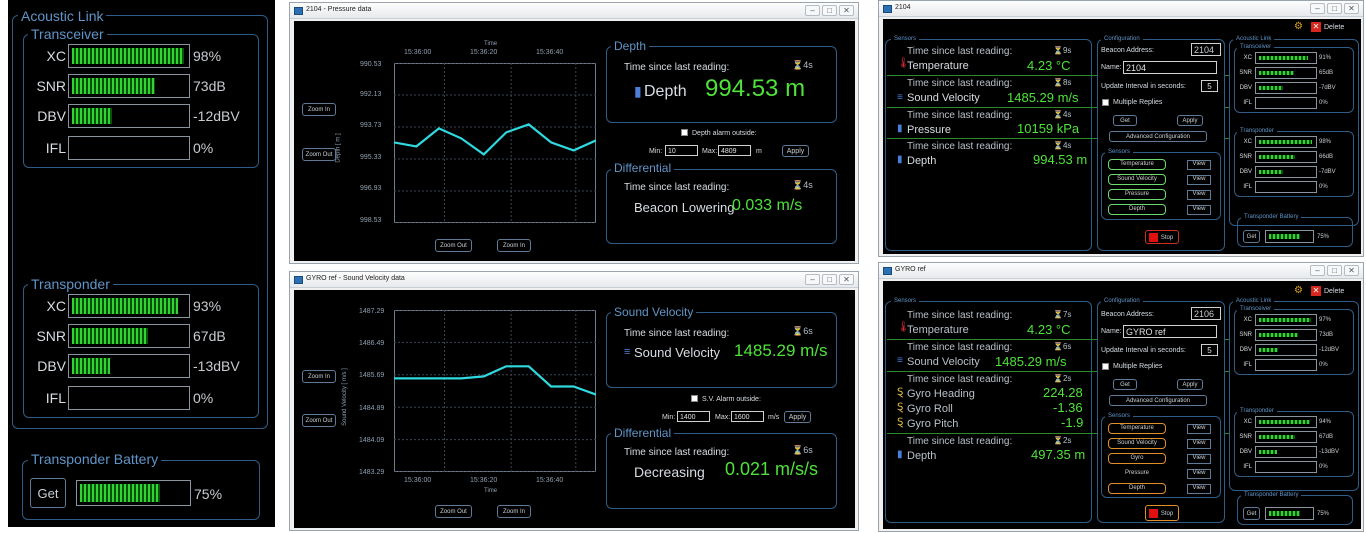 The height and width of the screenshot is (533, 1366). Describe the element at coordinates (693, 416) in the screenshot. I see `min-input: 1400` at that location.